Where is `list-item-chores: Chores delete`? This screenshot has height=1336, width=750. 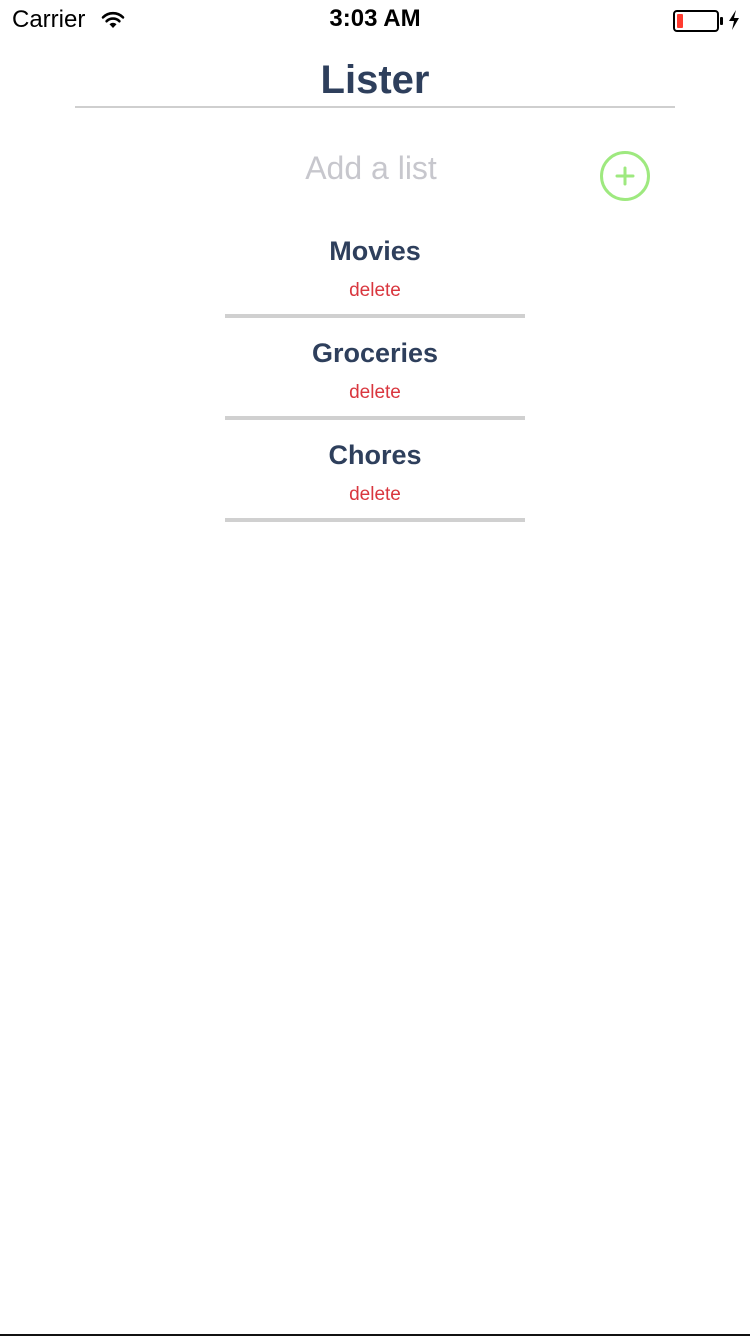
list-item-chores: Chores delete is located at coordinates (375, 481).